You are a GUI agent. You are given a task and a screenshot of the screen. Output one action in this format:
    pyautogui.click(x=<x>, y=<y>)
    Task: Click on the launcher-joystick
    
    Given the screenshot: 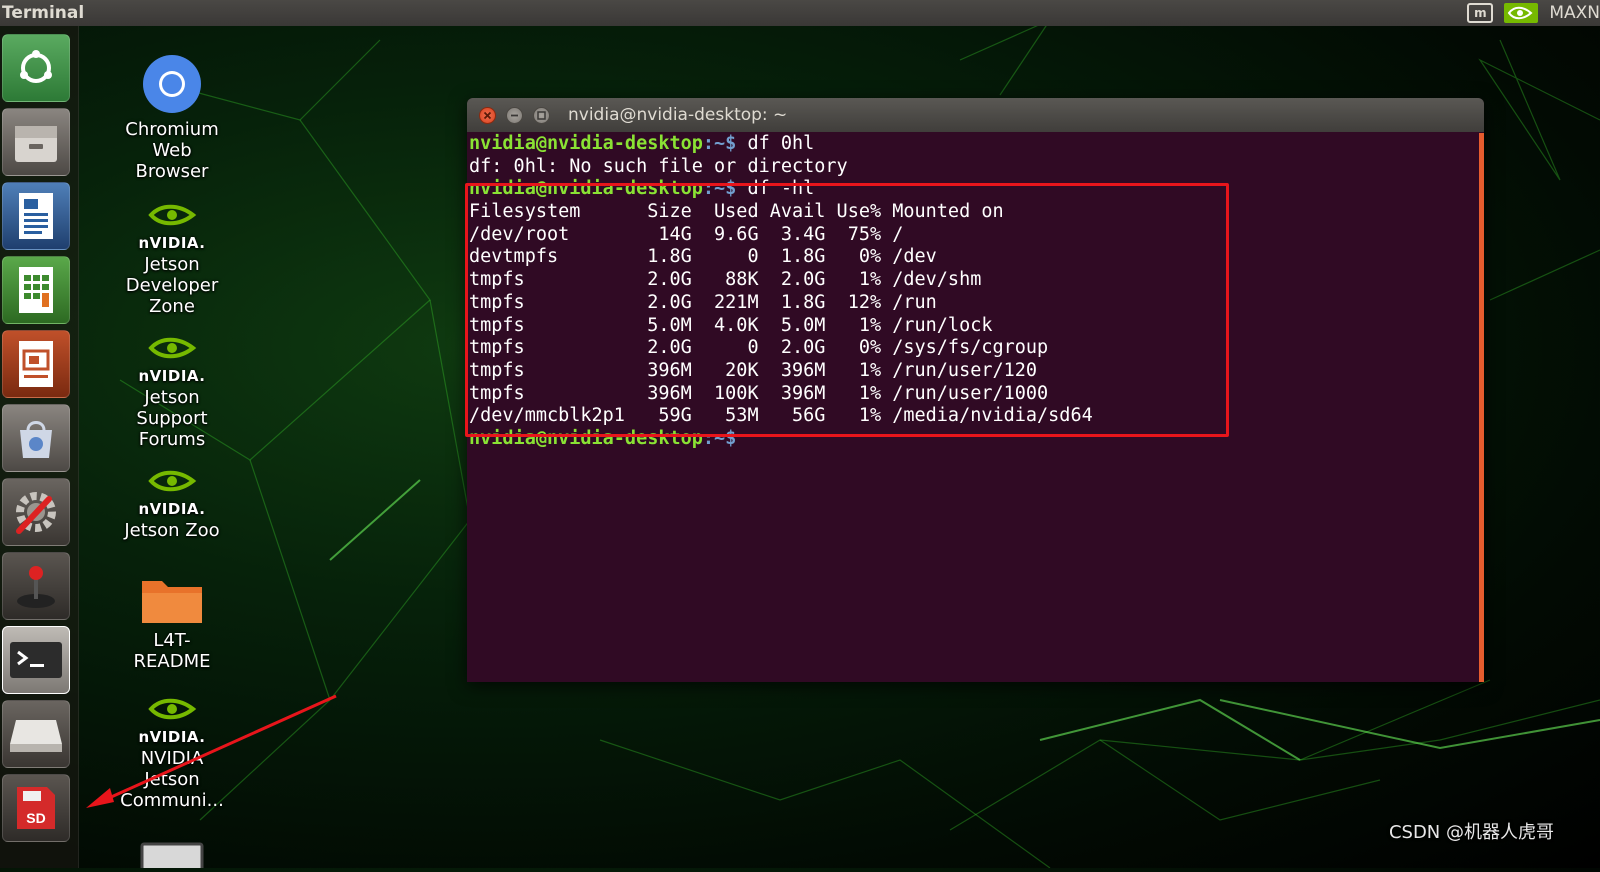 What is the action you would take?
    pyautogui.click(x=36, y=586)
    